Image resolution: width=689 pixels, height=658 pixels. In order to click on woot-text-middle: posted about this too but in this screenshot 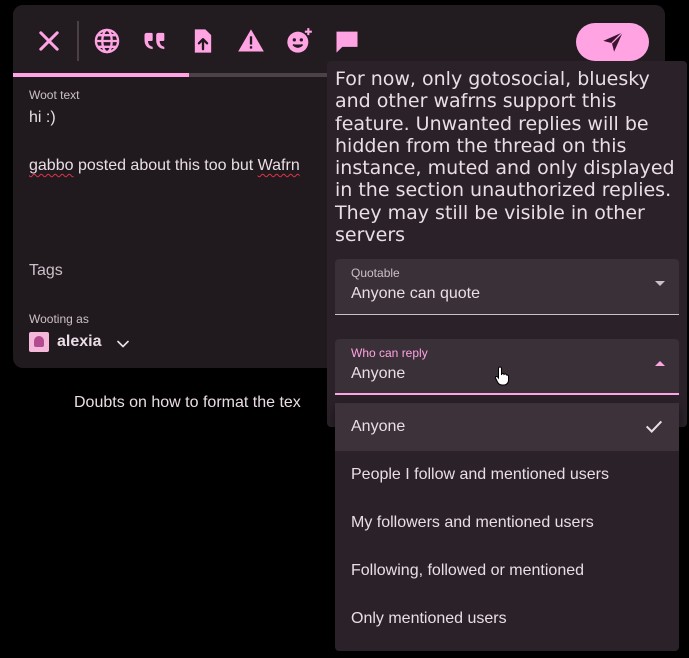, I will do `click(165, 165)`.